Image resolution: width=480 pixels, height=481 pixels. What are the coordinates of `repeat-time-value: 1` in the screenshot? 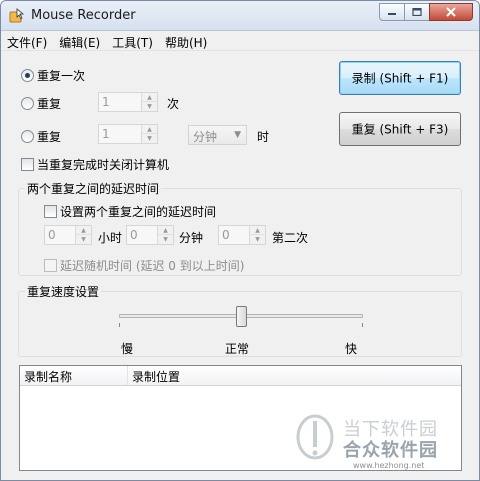 It's located at (106, 134).